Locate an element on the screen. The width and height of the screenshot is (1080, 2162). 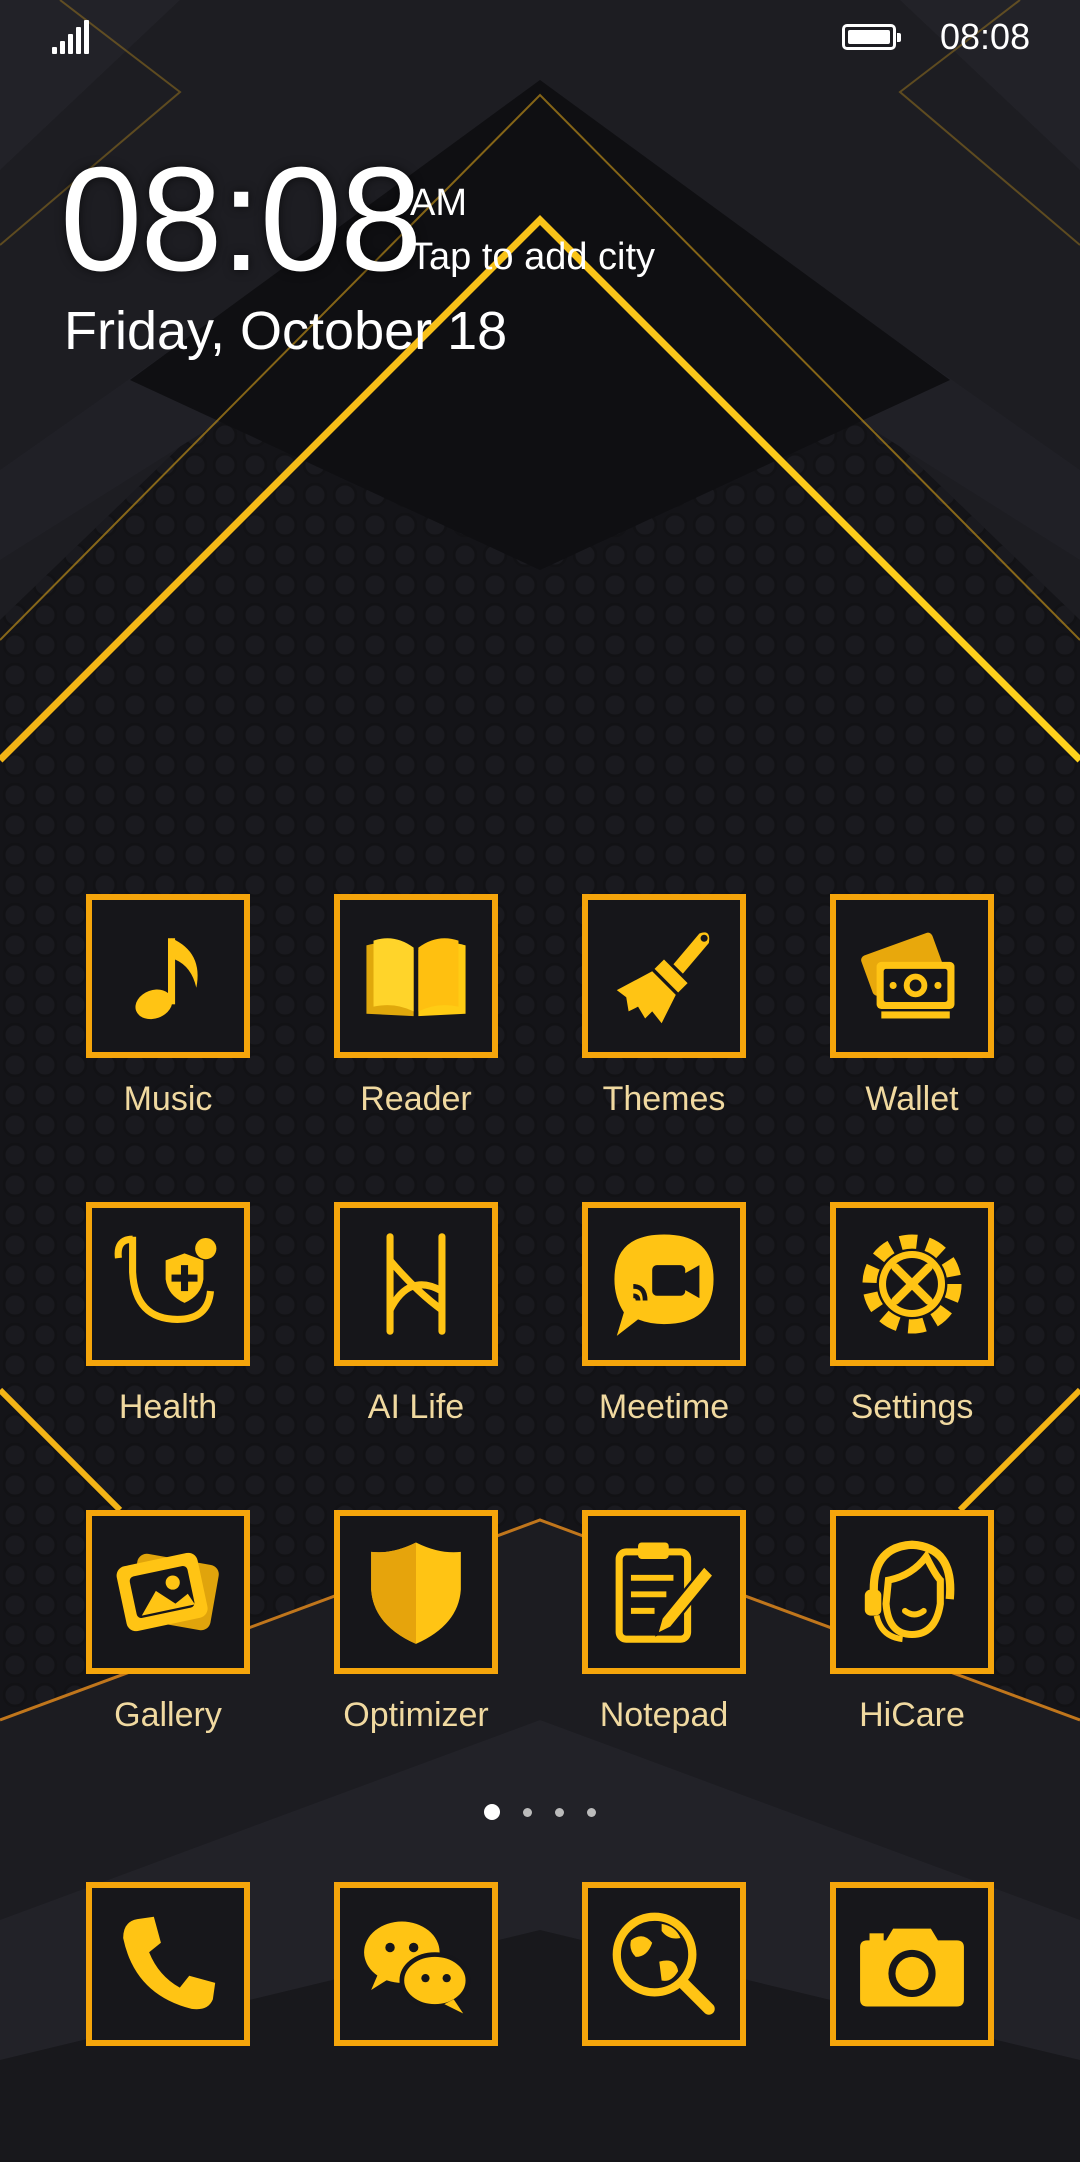
app-ai-life: AI Life is located at coordinates (416, 1342).